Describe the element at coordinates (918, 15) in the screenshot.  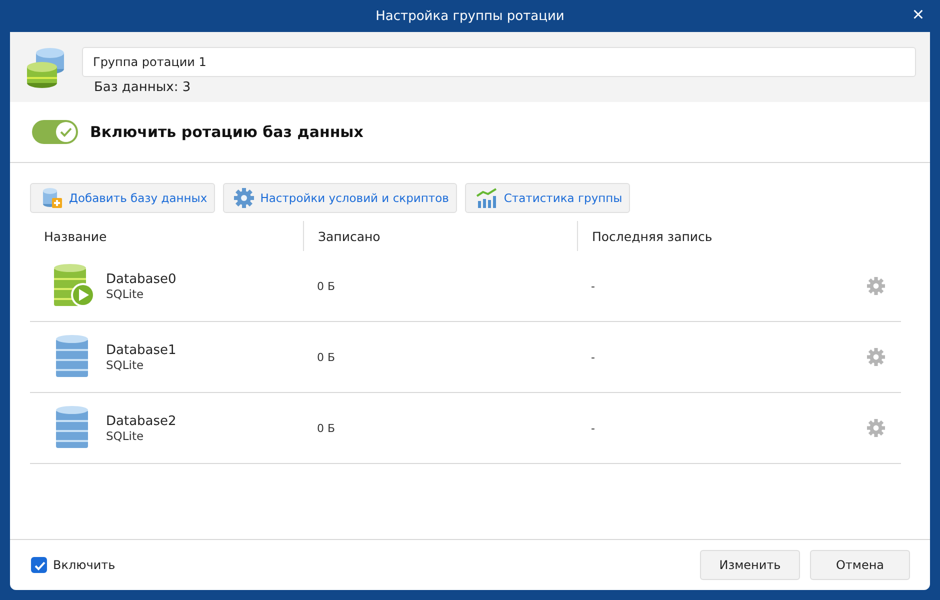
I see `close-button: ×` at that location.